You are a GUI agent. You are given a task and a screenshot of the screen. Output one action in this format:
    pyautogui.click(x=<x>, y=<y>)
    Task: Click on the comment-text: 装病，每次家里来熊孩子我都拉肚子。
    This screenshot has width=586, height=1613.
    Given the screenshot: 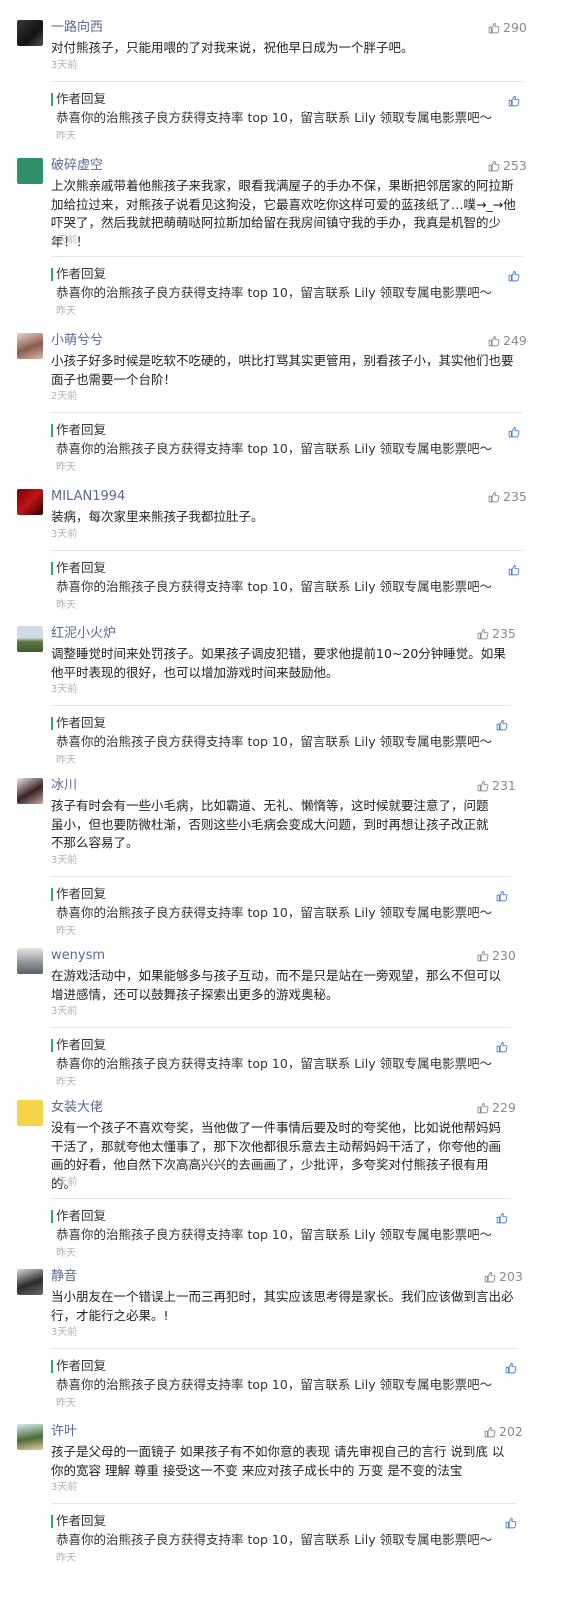 What is the action you would take?
    pyautogui.click(x=157, y=516)
    